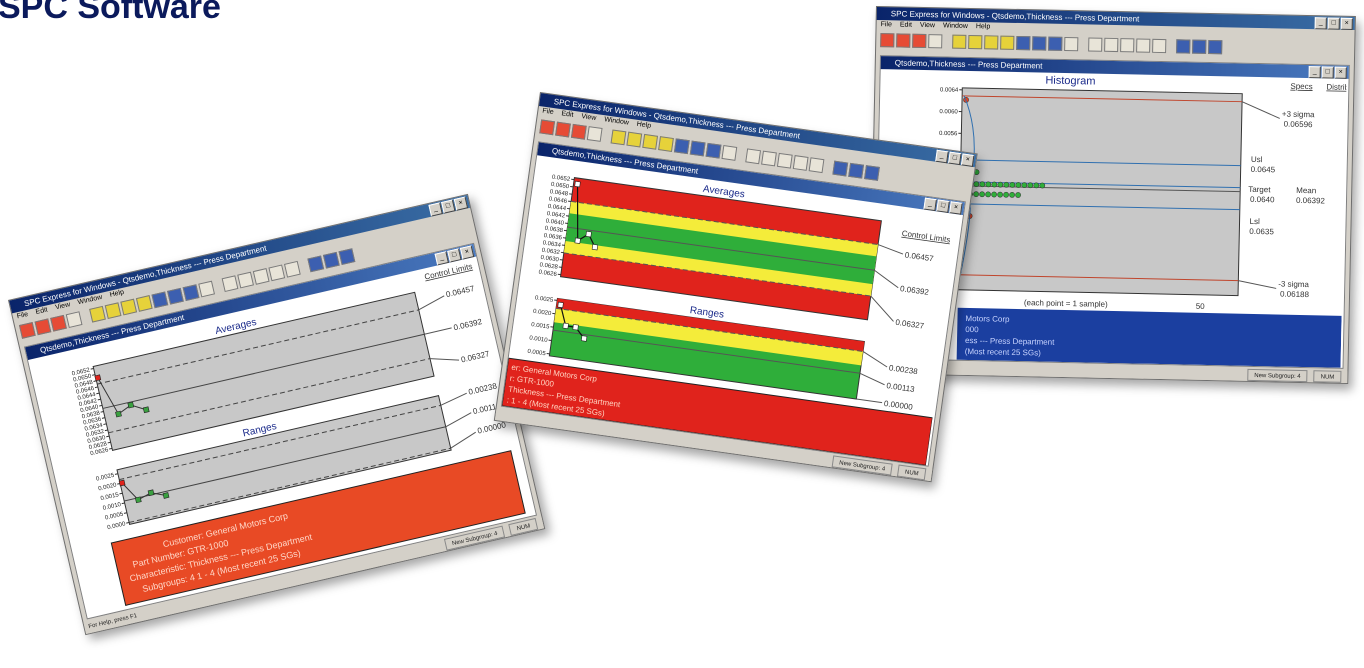 This screenshot has width=1364, height=668. Describe the element at coordinates (955, 26) in the screenshot. I see `menu-window: Window` at that location.